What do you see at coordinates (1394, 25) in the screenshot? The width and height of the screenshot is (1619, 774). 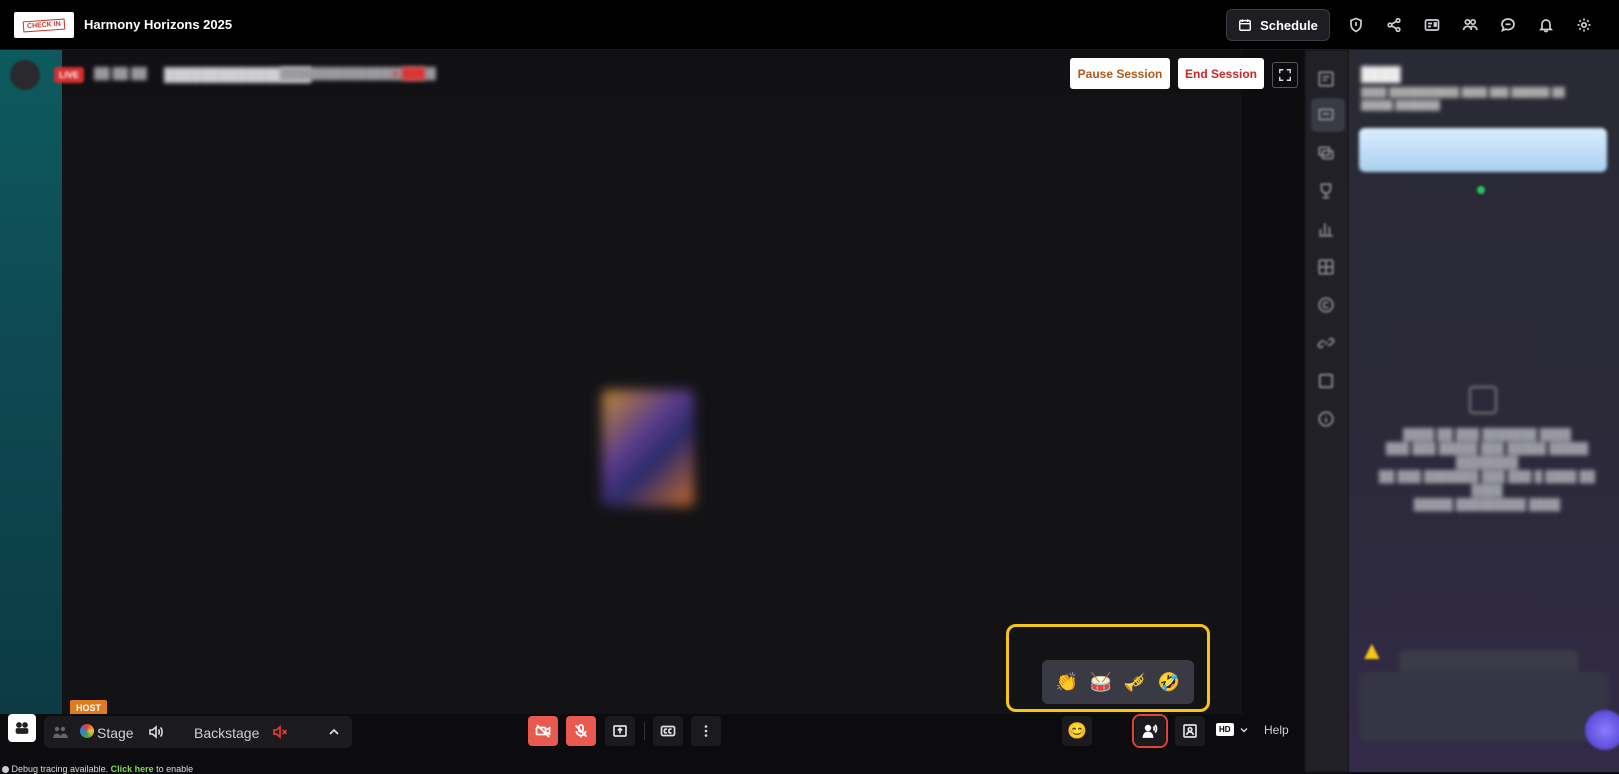 I see `share-icon` at bounding box center [1394, 25].